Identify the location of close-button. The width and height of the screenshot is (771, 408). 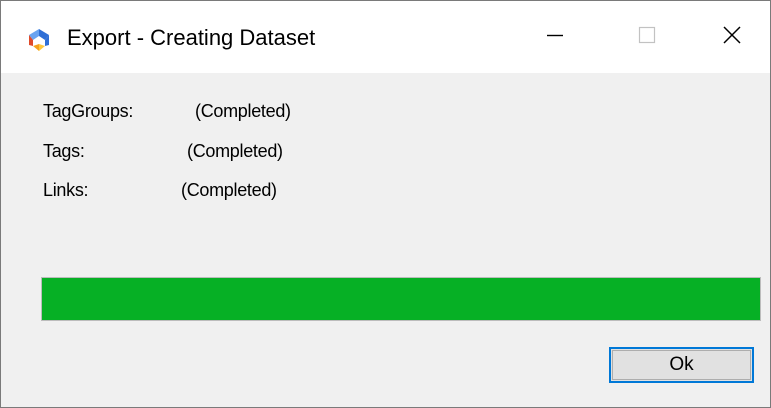
(728, 37).